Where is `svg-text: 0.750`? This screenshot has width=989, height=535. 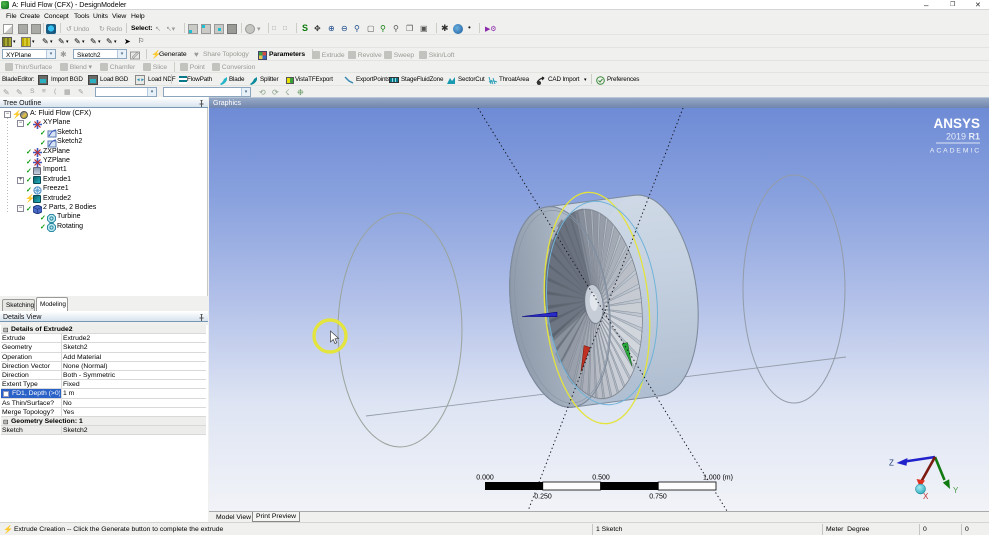
svg-text: 0.750 is located at coordinates (658, 497).